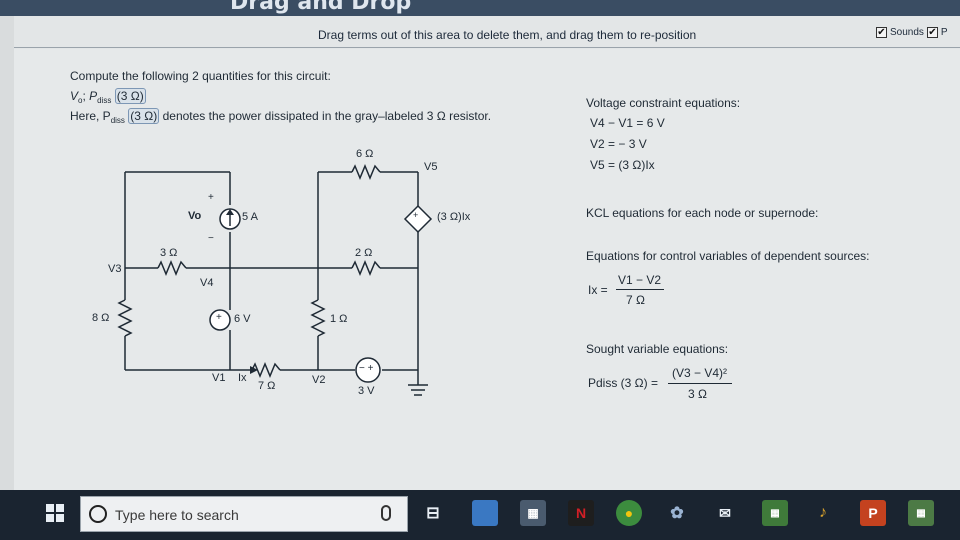 The height and width of the screenshot is (540, 960). I want to click on photo-app-icon-2: ▦, so click(921, 513).